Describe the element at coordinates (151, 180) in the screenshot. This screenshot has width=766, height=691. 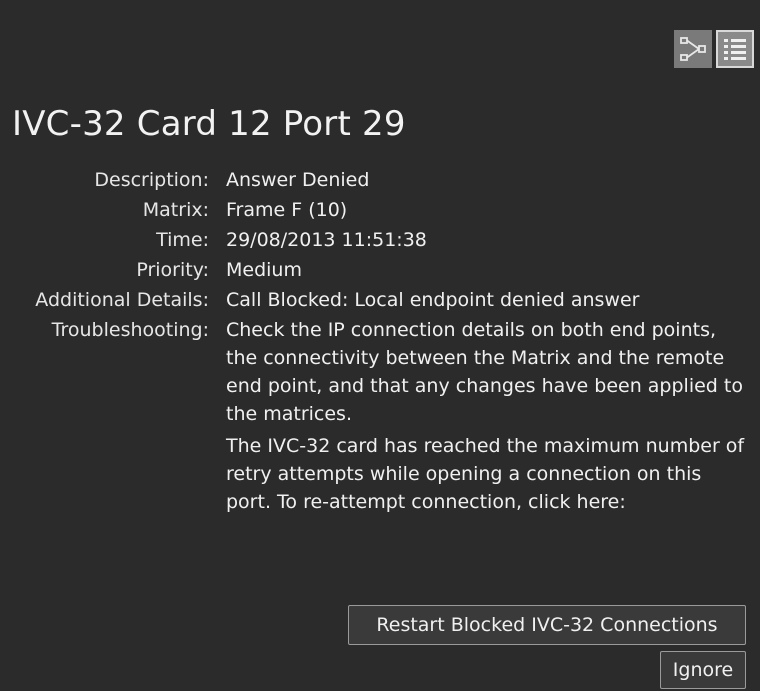
I see `description-label: Description:` at that location.